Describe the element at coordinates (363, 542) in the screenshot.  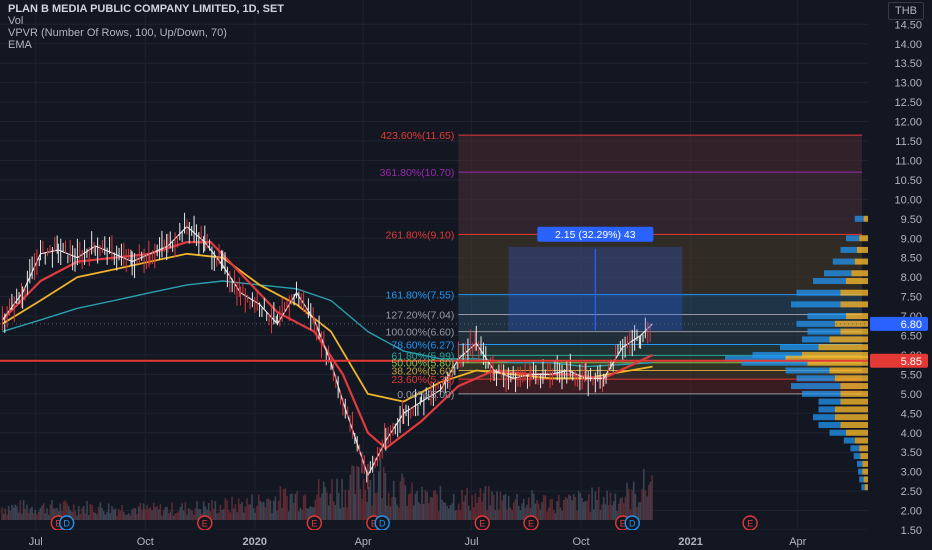
I see `time-tick-label: Apr` at that location.